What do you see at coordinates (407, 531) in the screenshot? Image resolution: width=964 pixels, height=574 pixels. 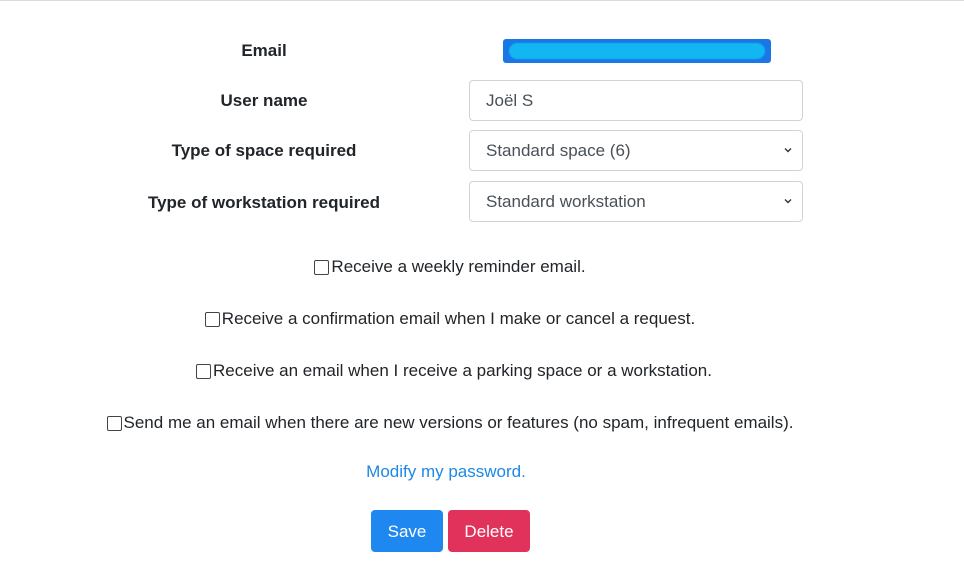 I see `save-button: Save` at bounding box center [407, 531].